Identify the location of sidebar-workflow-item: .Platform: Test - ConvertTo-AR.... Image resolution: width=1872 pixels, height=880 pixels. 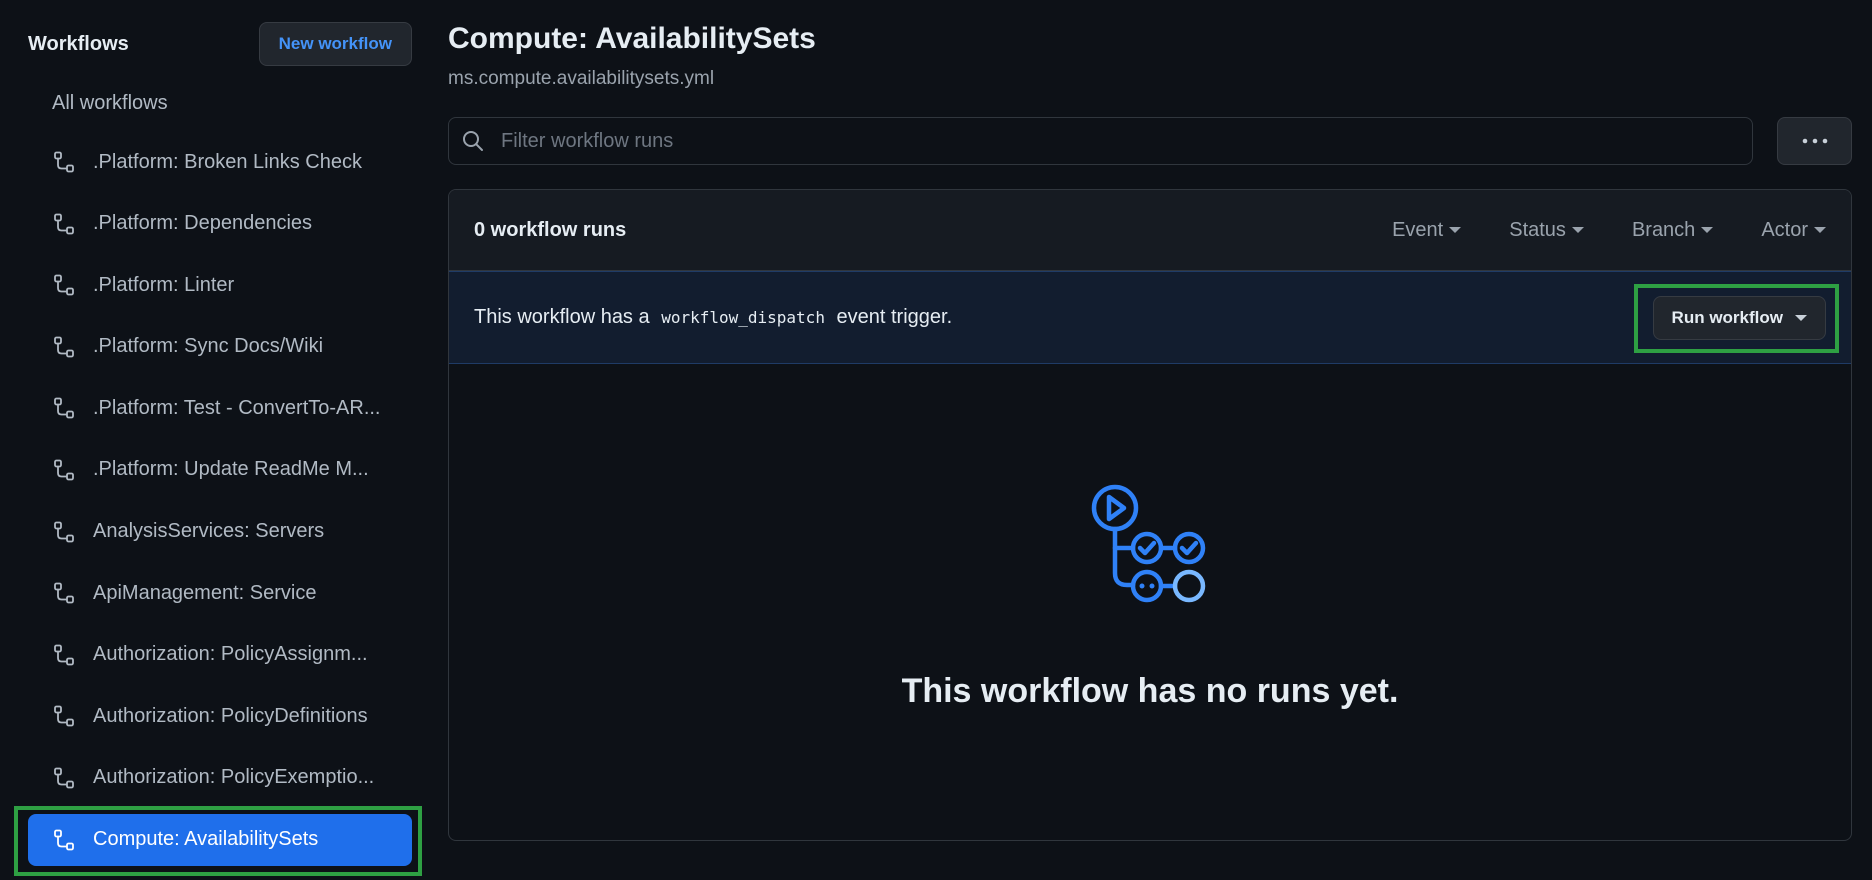
(220, 408).